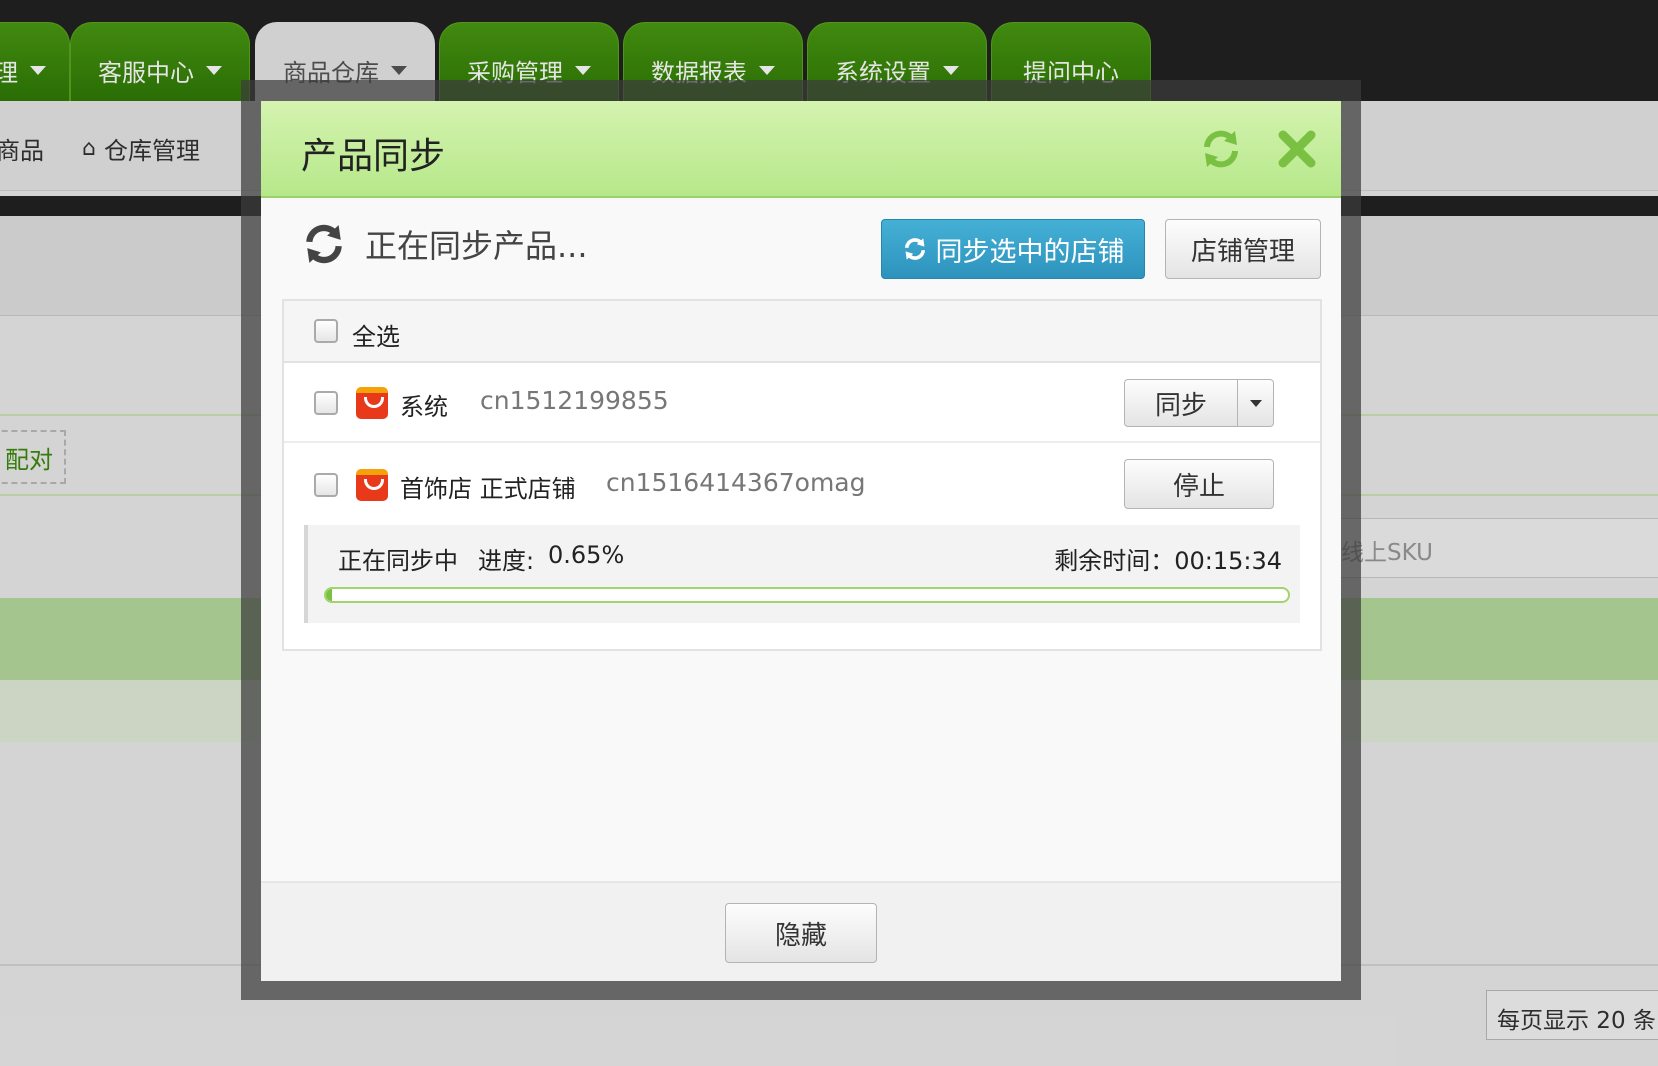 This screenshot has width=1658, height=1066. I want to click on sync-selected-label: 同步选中的店铺, so click(1030, 252).